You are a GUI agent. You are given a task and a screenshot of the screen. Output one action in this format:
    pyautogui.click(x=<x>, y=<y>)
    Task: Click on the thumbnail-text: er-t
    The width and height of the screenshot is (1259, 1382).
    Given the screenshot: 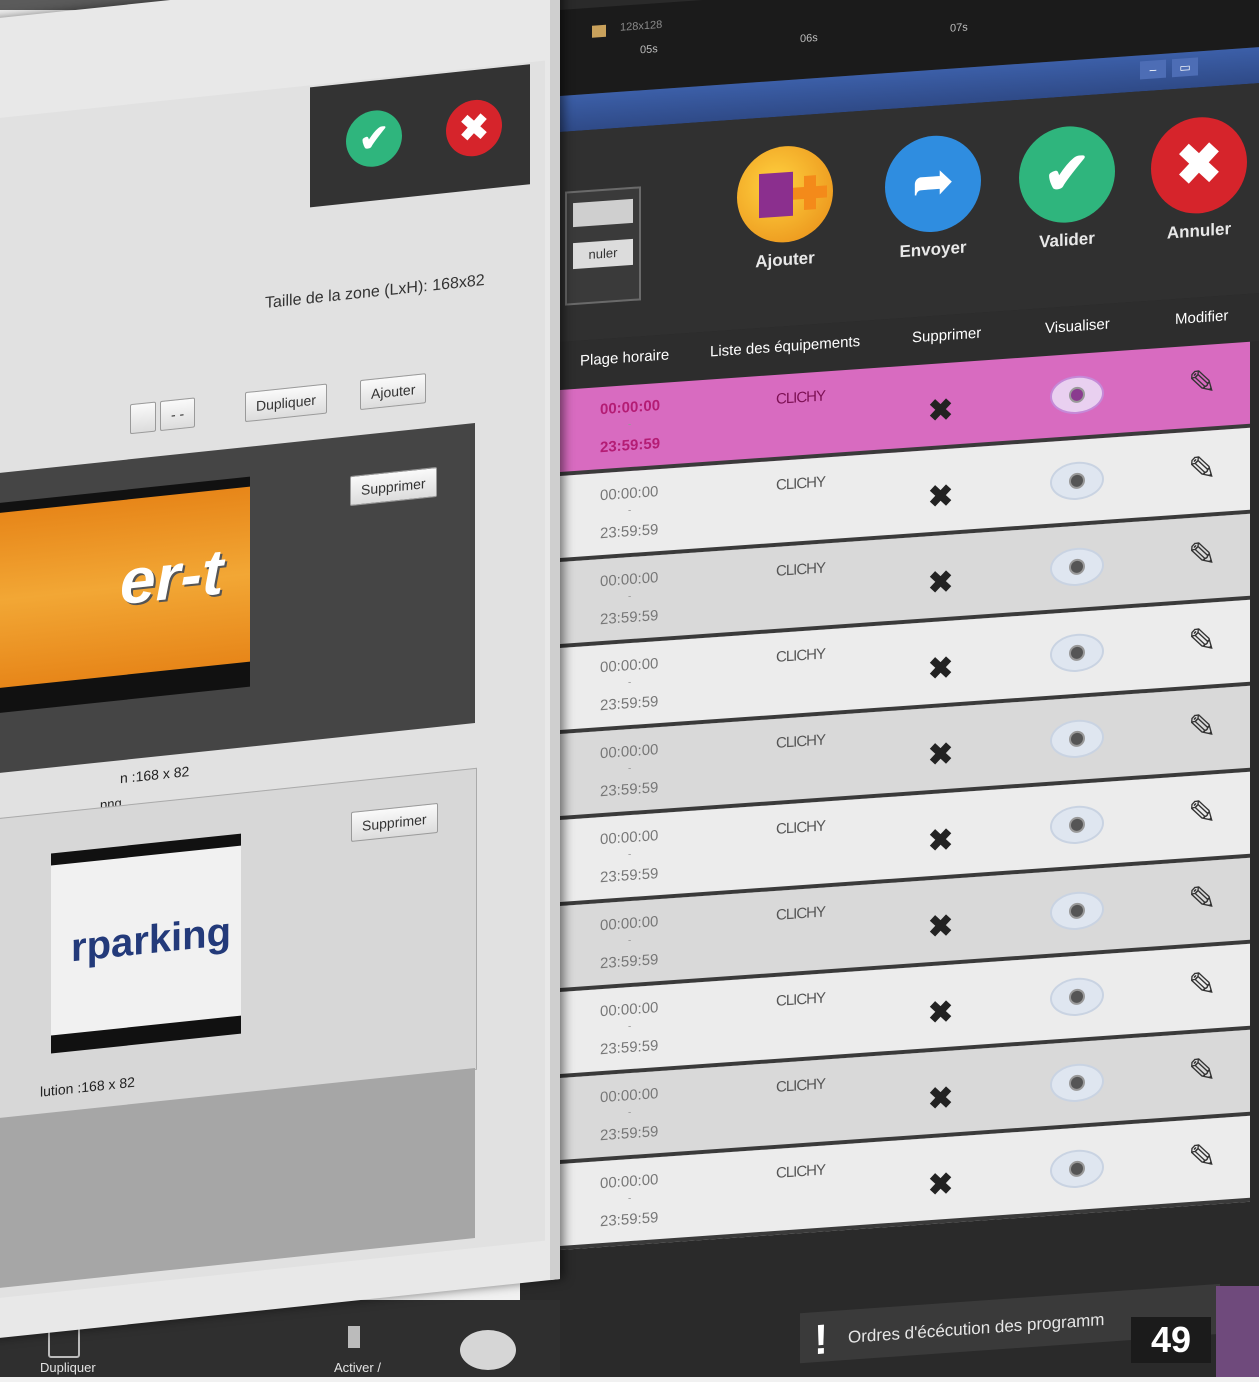 What is the action you would take?
    pyautogui.click(x=172, y=577)
    